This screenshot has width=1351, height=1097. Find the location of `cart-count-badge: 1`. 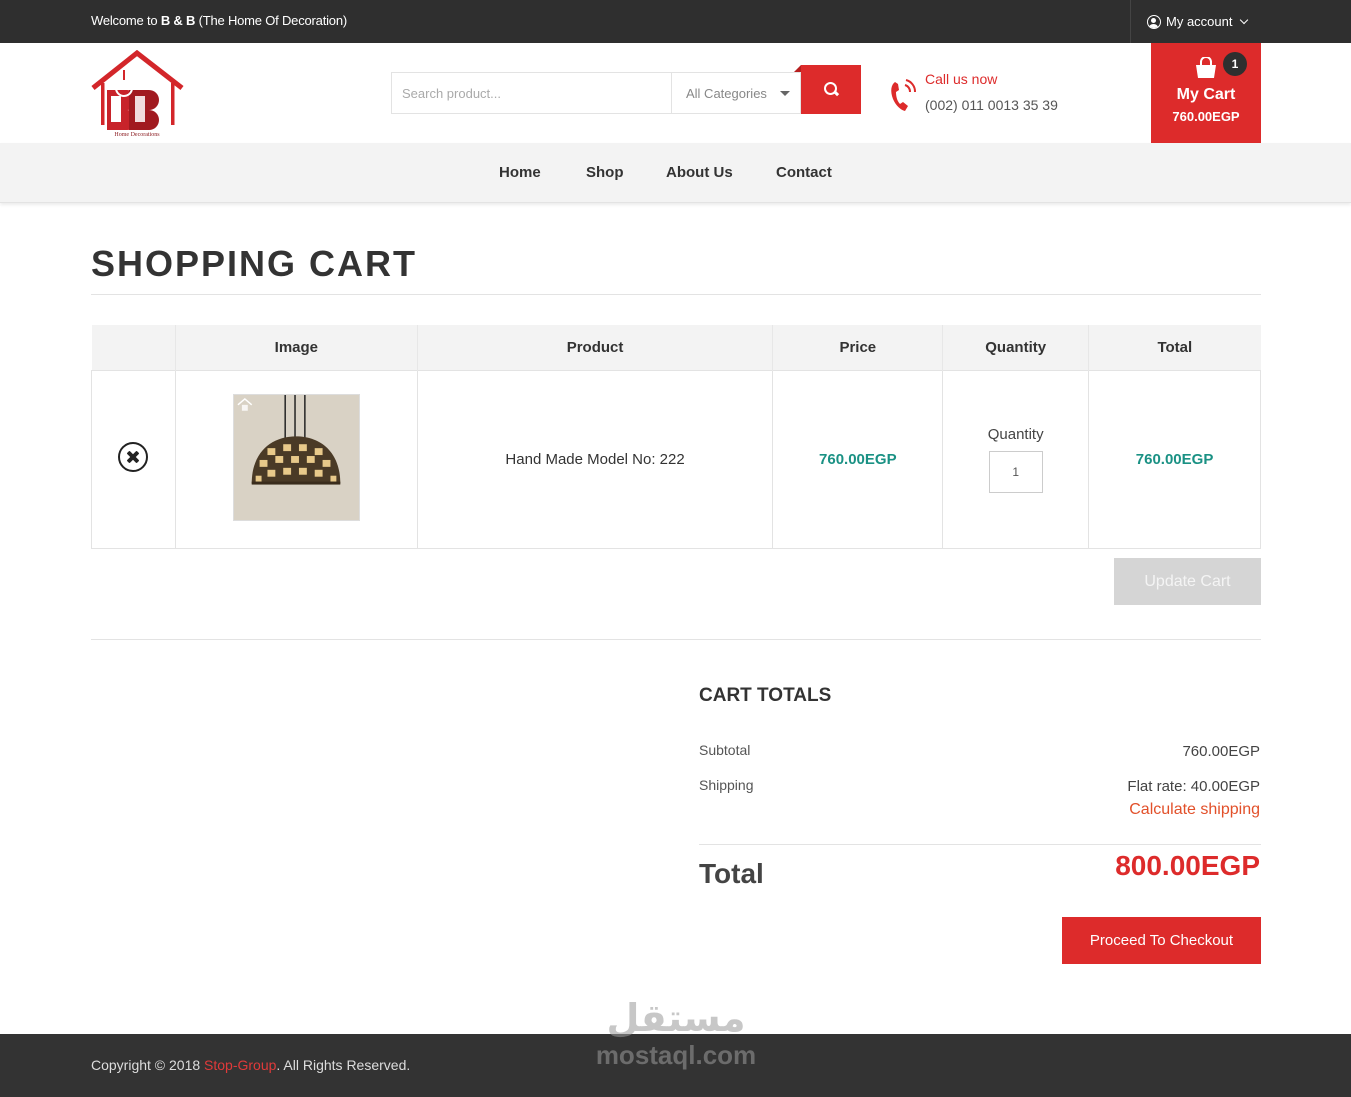

cart-count-badge: 1 is located at coordinates (1235, 64).